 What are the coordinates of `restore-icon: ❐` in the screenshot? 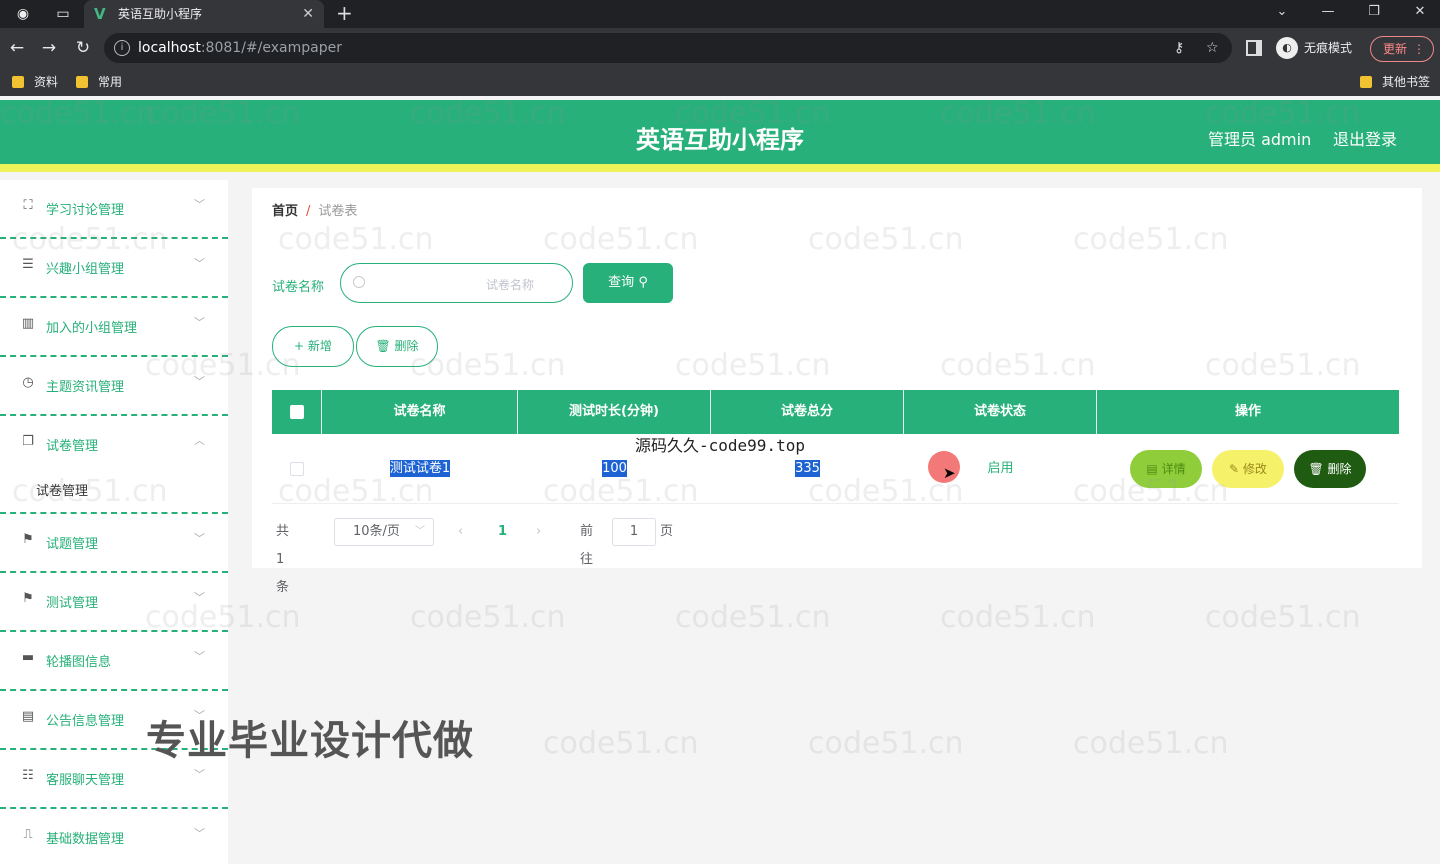 It's located at (1374, 14).